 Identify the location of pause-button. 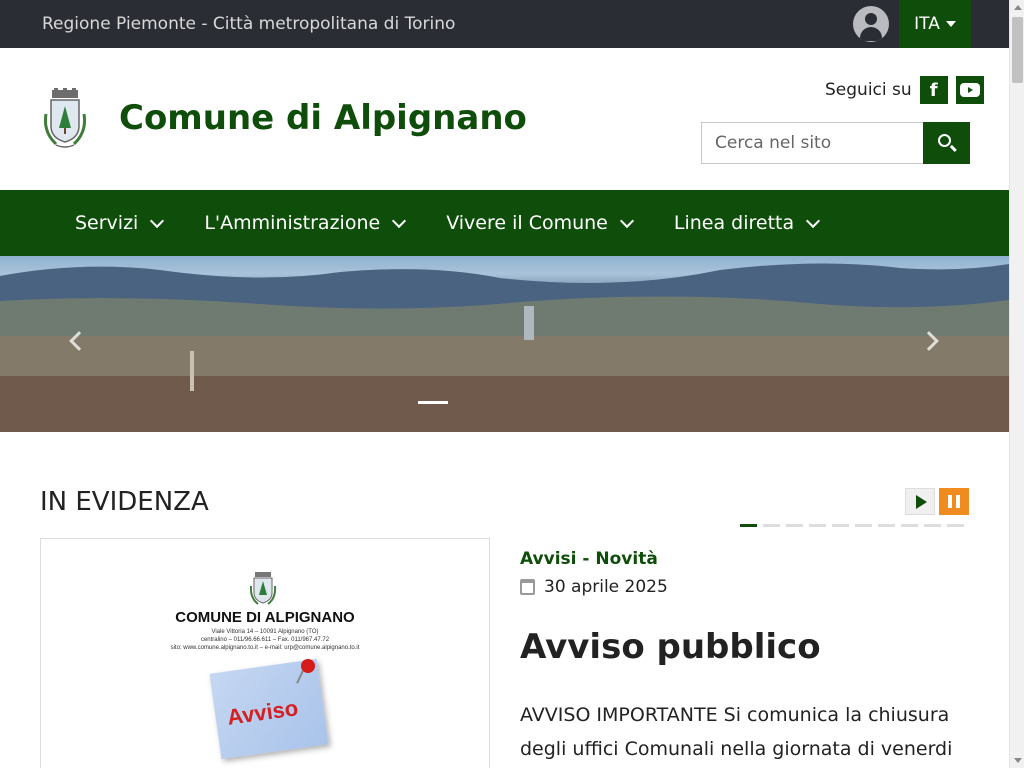
(954, 501).